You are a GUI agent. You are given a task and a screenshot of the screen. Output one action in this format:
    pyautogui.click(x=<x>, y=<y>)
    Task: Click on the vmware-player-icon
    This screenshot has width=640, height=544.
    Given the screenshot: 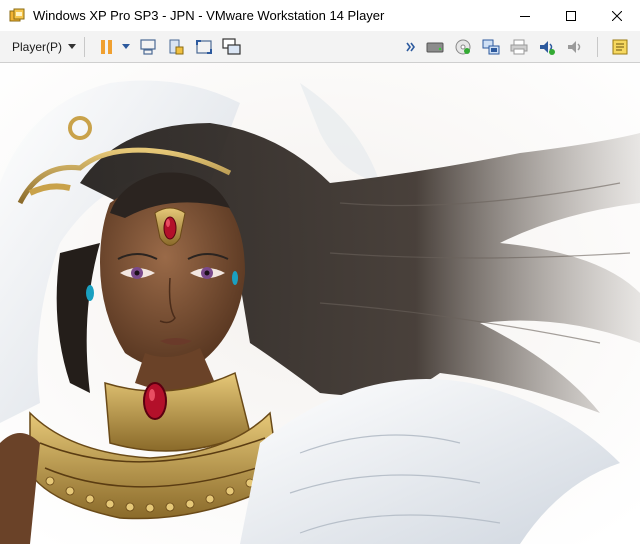 What is the action you would take?
    pyautogui.click(x=17, y=14)
    